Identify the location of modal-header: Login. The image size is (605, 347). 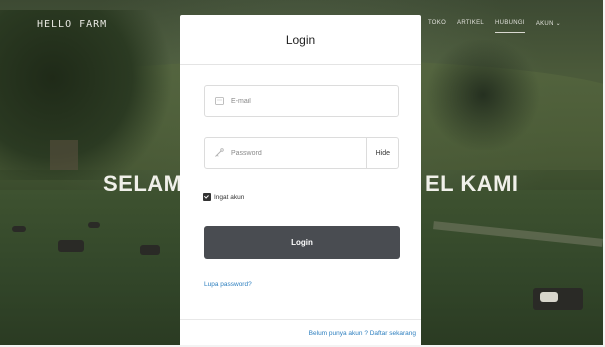
(300, 40).